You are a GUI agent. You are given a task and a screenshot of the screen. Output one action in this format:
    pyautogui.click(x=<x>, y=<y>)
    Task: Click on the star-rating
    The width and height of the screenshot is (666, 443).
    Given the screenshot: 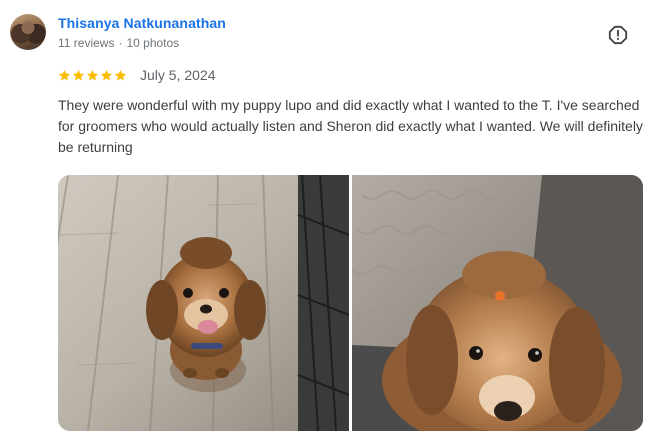 What is the action you would take?
    pyautogui.click(x=92, y=75)
    